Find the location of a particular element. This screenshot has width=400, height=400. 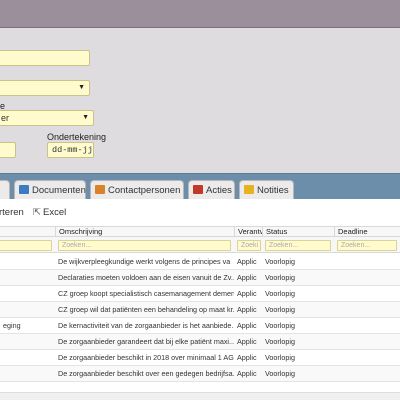

horizontal-scrollbar is located at coordinates (200, 396).